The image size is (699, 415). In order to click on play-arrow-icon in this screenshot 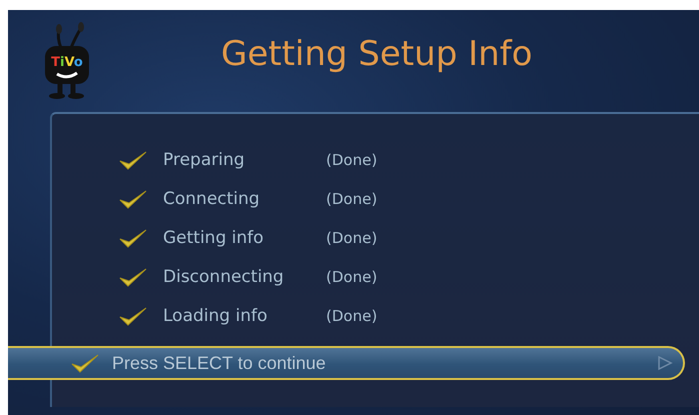, I will do `click(665, 363)`.